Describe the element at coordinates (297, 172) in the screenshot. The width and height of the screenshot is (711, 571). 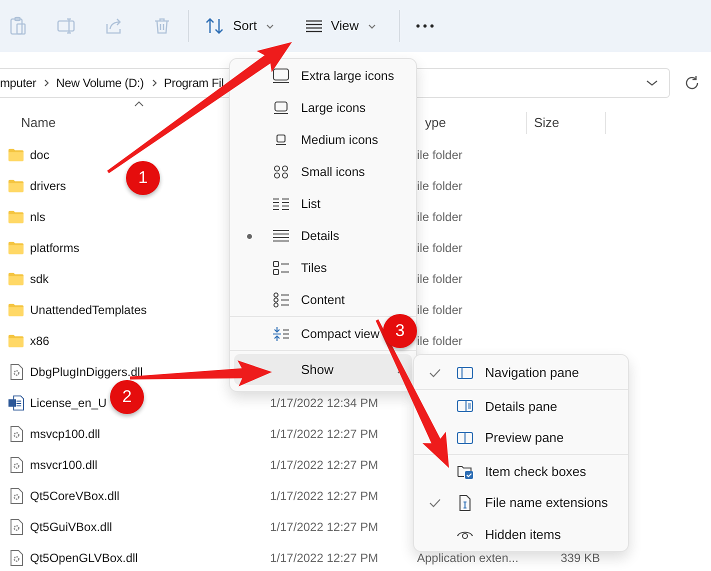
I see `menu-item: Small icons` at that location.